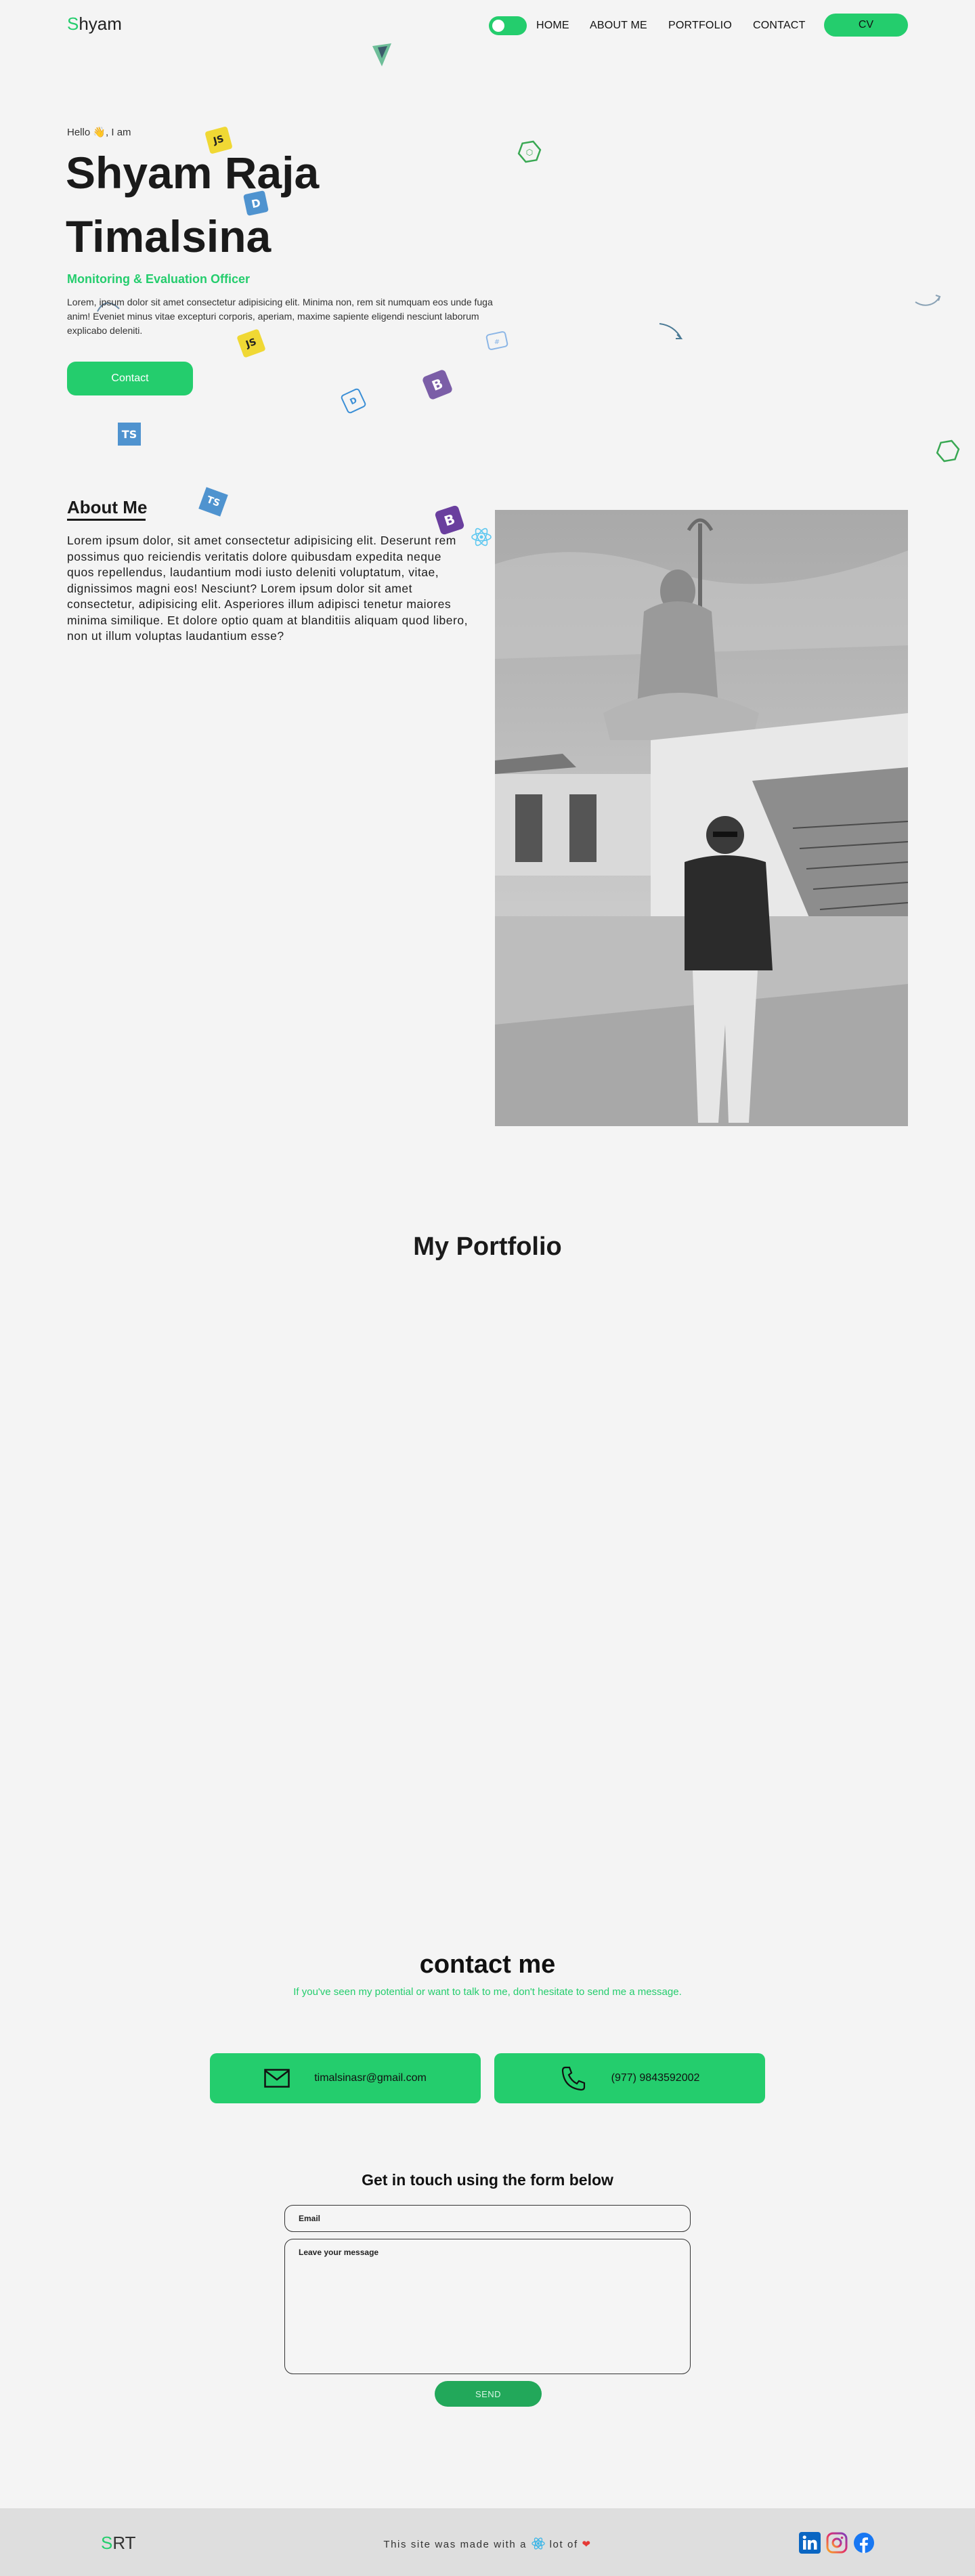  I want to click on bootstrap-icon: B, so click(438, 384).